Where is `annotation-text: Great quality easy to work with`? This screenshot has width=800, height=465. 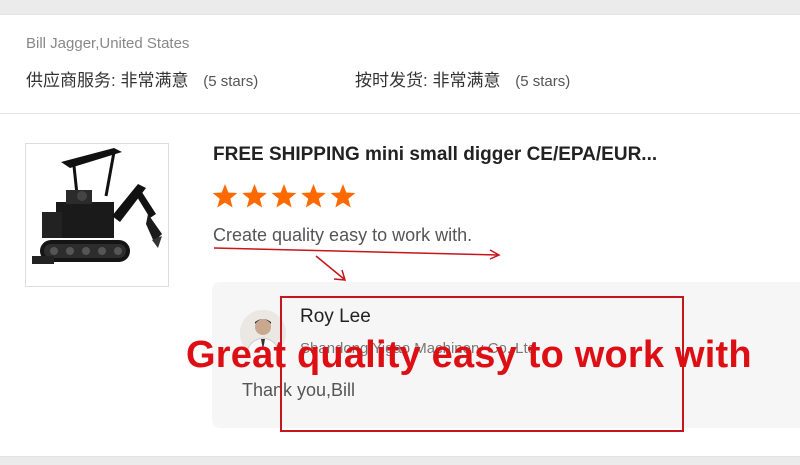 annotation-text: Great quality easy to work with is located at coordinates (469, 355).